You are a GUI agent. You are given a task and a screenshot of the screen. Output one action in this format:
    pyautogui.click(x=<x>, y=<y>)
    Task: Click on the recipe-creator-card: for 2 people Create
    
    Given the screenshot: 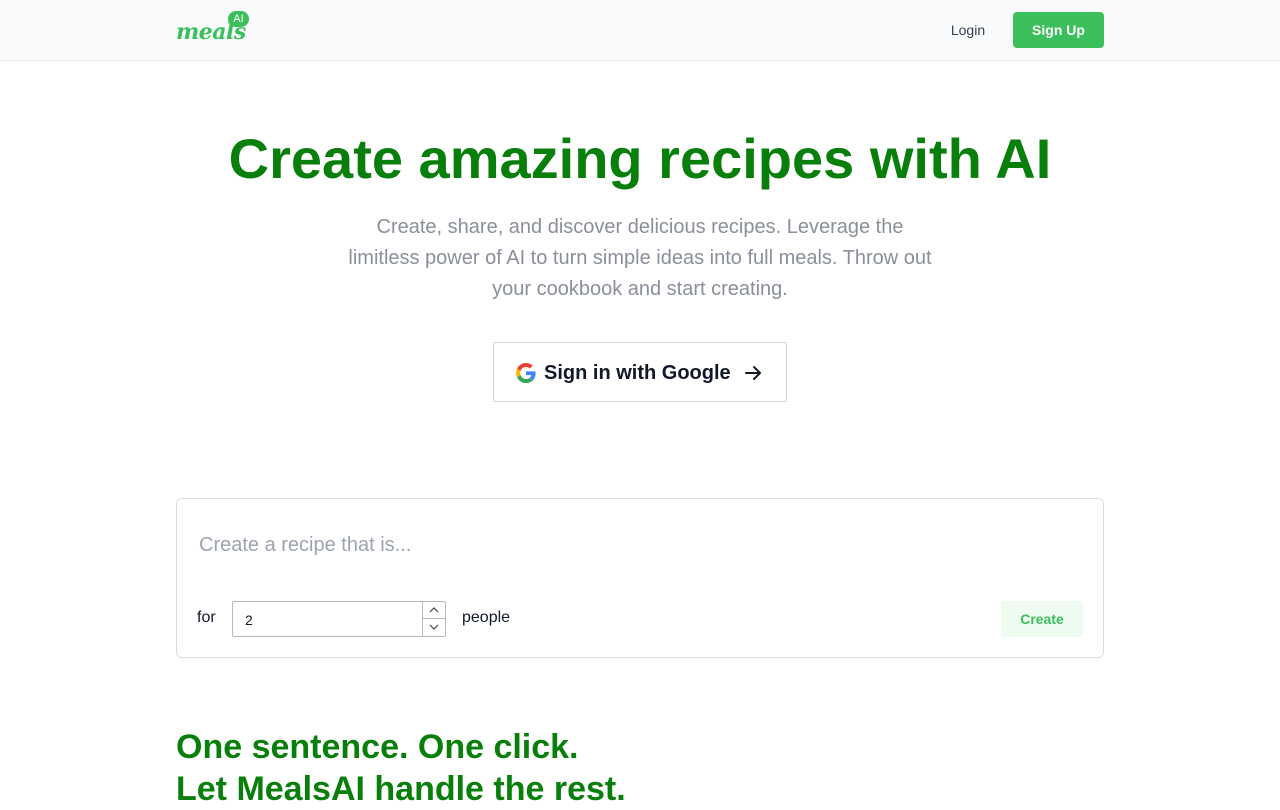 What is the action you would take?
    pyautogui.click(x=640, y=578)
    